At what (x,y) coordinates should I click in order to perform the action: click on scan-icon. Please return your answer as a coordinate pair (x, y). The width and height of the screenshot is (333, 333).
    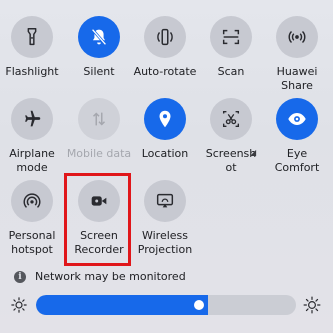
    Looking at the image, I should click on (231, 37).